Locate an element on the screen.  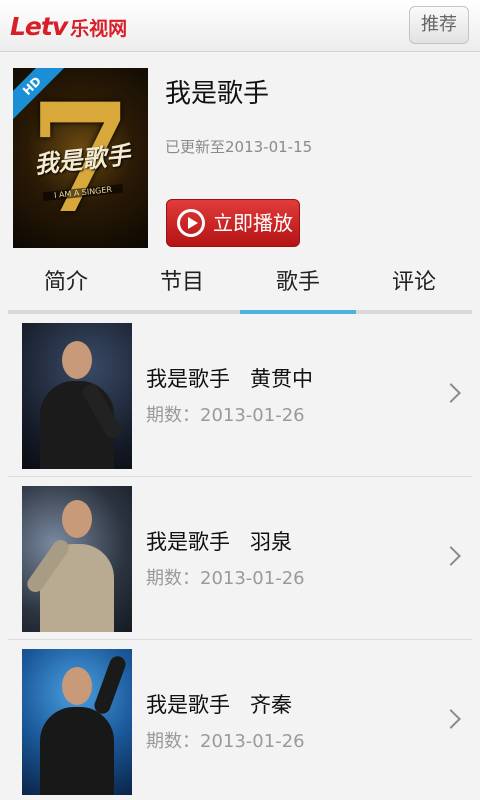
item-title: 我是歌手 齐秦 is located at coordinates (219, 705).